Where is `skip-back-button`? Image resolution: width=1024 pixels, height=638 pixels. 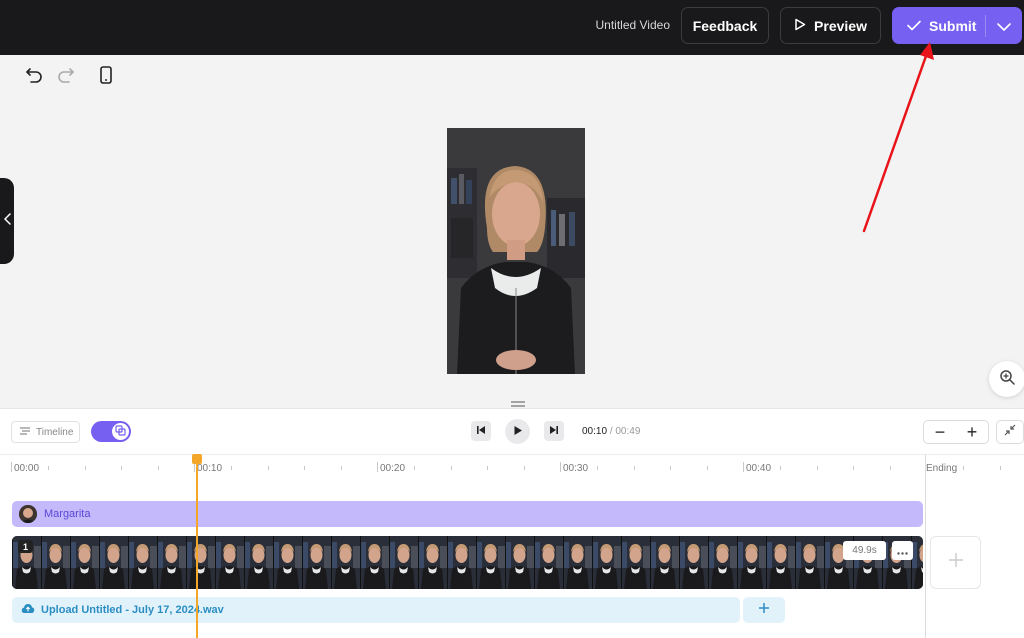
skip-back-button is located at coordinates (481, 431).